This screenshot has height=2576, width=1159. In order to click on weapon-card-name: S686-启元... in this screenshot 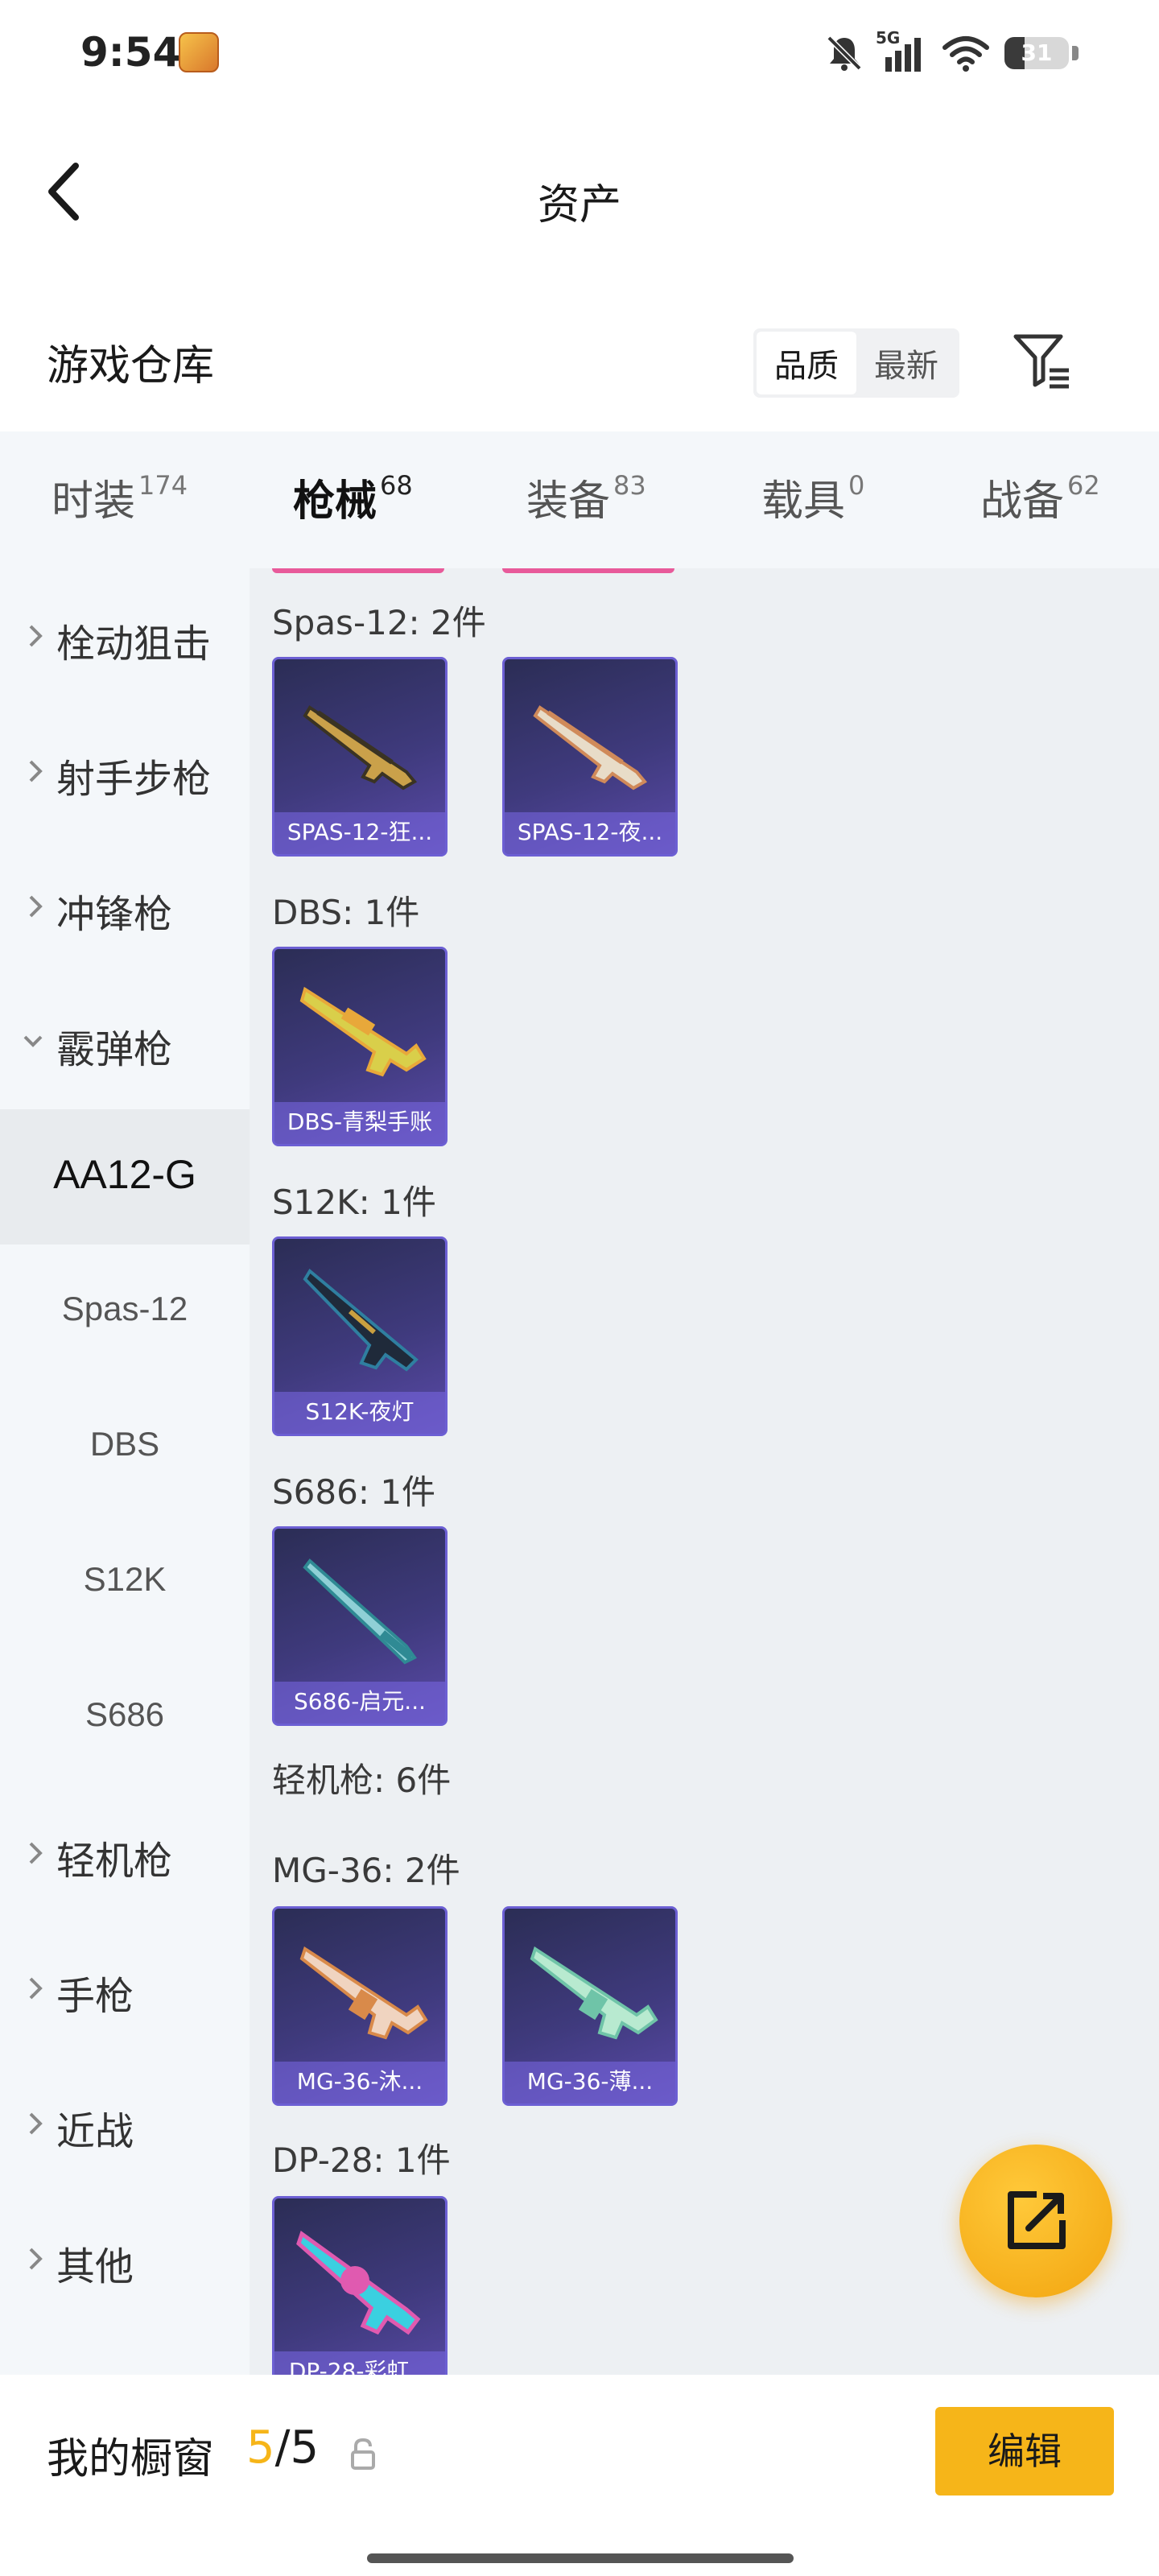, I will do `click(359, 1703)`.